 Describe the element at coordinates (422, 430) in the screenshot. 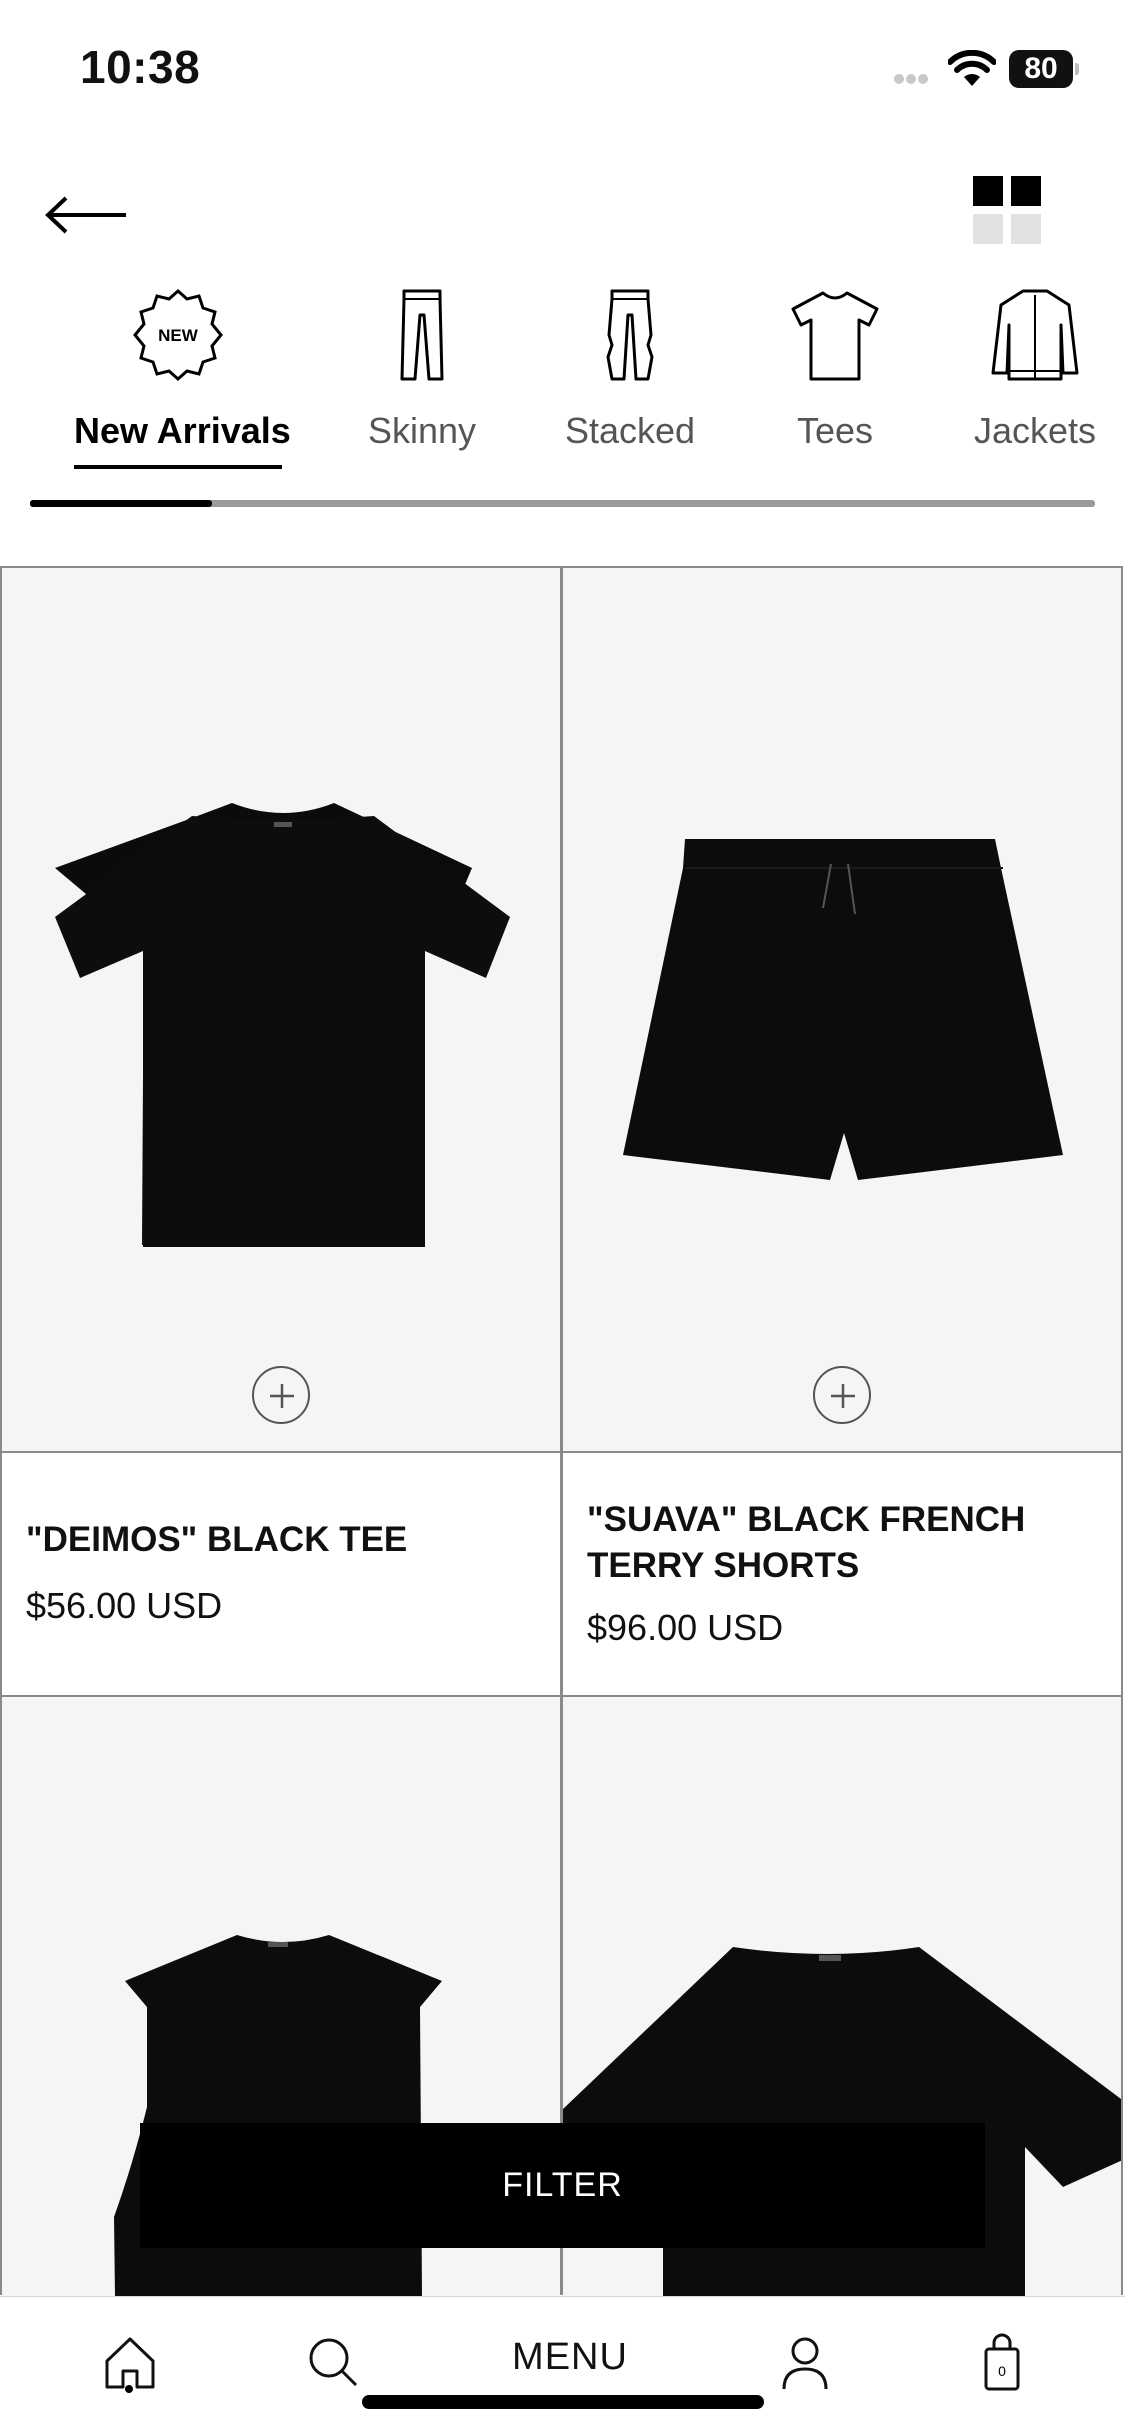

I see `category-label: Skinny` at that location.